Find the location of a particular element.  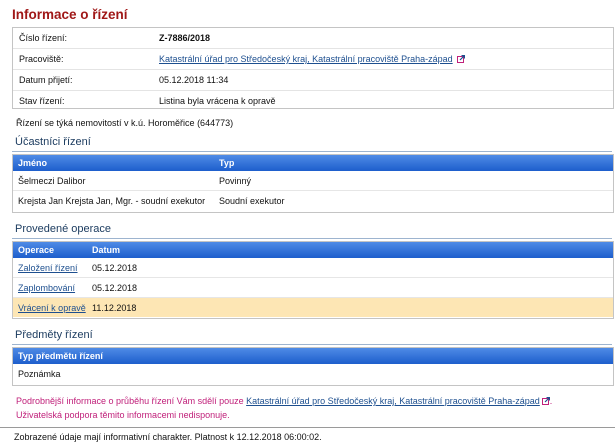

case-number: Z-7886/2018 is located at coordinates (185, 38).